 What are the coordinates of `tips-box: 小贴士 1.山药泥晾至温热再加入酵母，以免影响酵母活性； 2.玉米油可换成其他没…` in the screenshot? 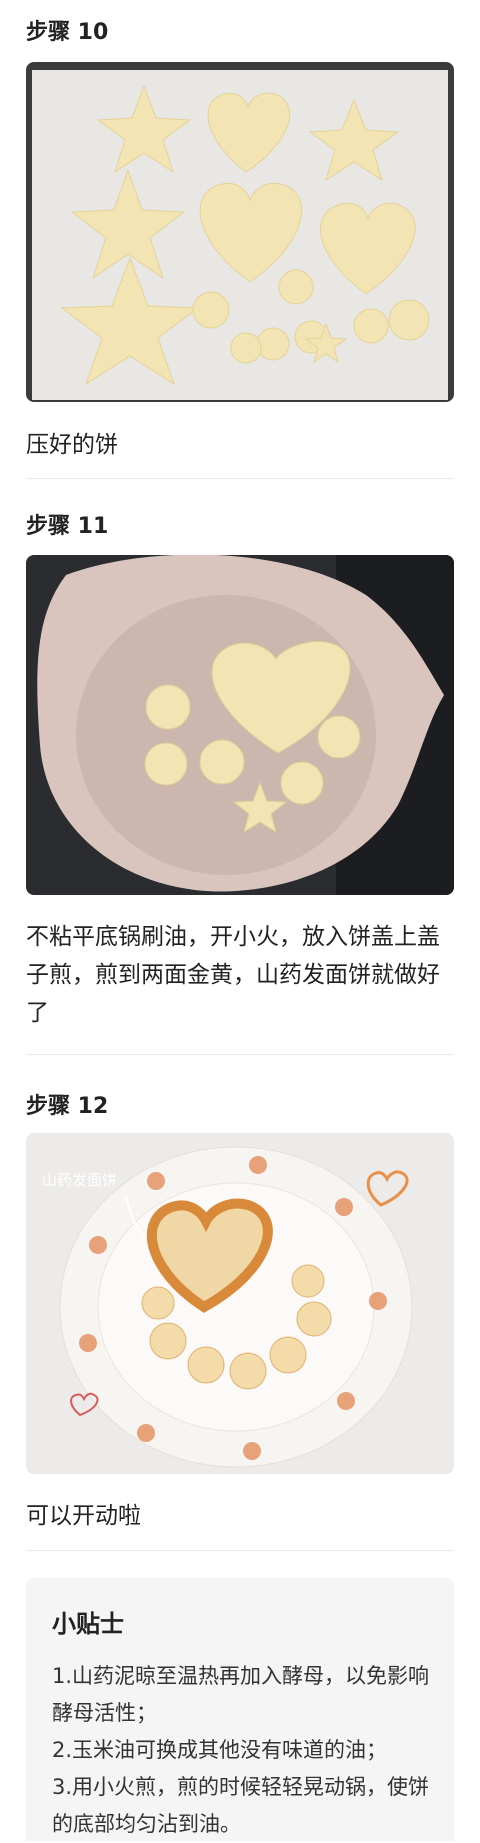 It's located at (240, 1709).